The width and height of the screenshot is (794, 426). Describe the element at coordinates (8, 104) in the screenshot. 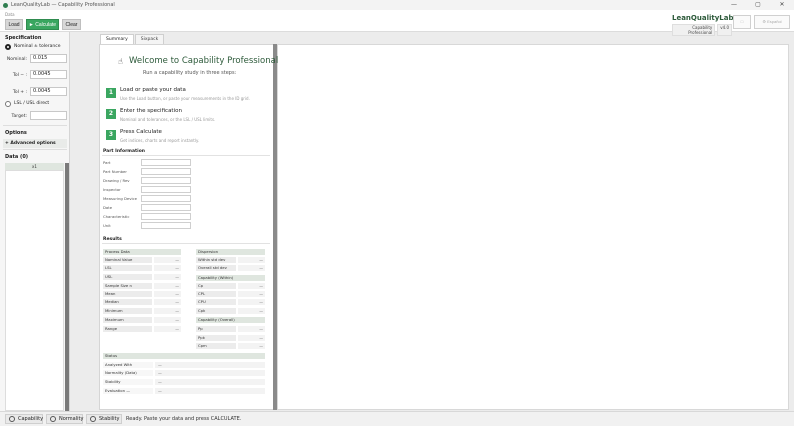

I see `direct-mode-radio` at that location.